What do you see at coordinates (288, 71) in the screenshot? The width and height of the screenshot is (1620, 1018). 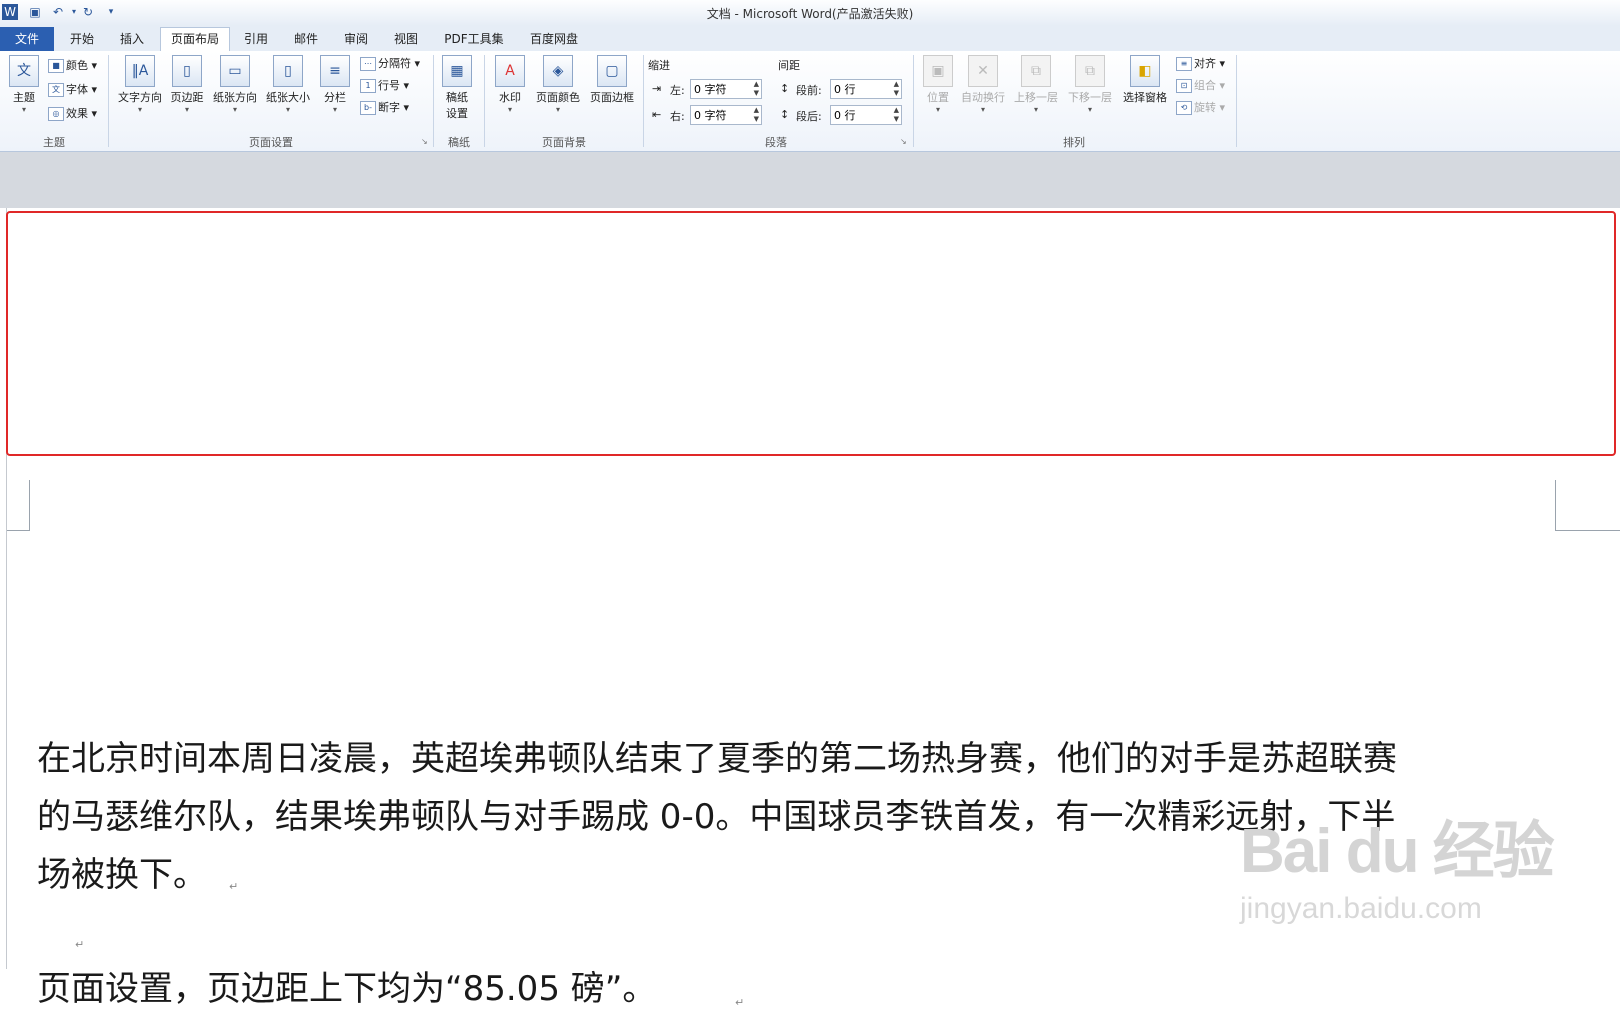 I see `paper-size-icon: ▯` at bounding box center [288, 71].